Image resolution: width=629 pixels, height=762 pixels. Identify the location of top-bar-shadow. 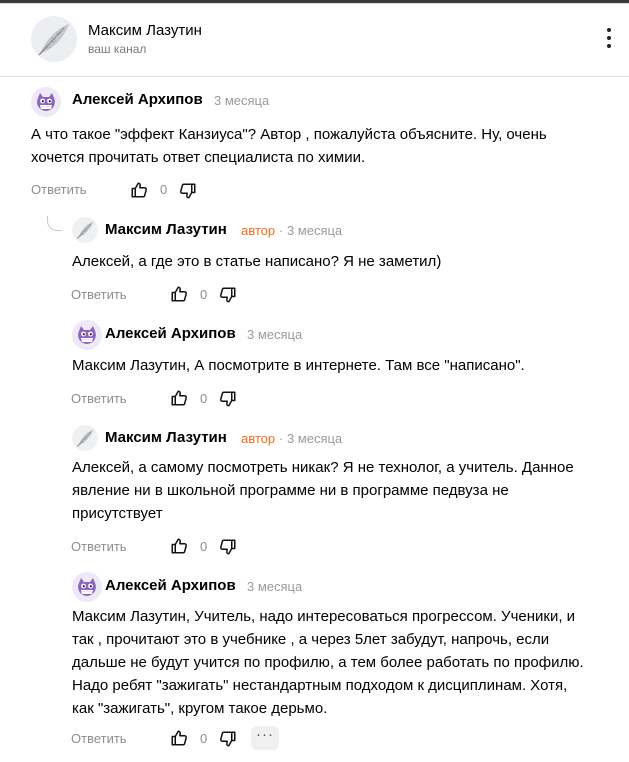
(314, 3).